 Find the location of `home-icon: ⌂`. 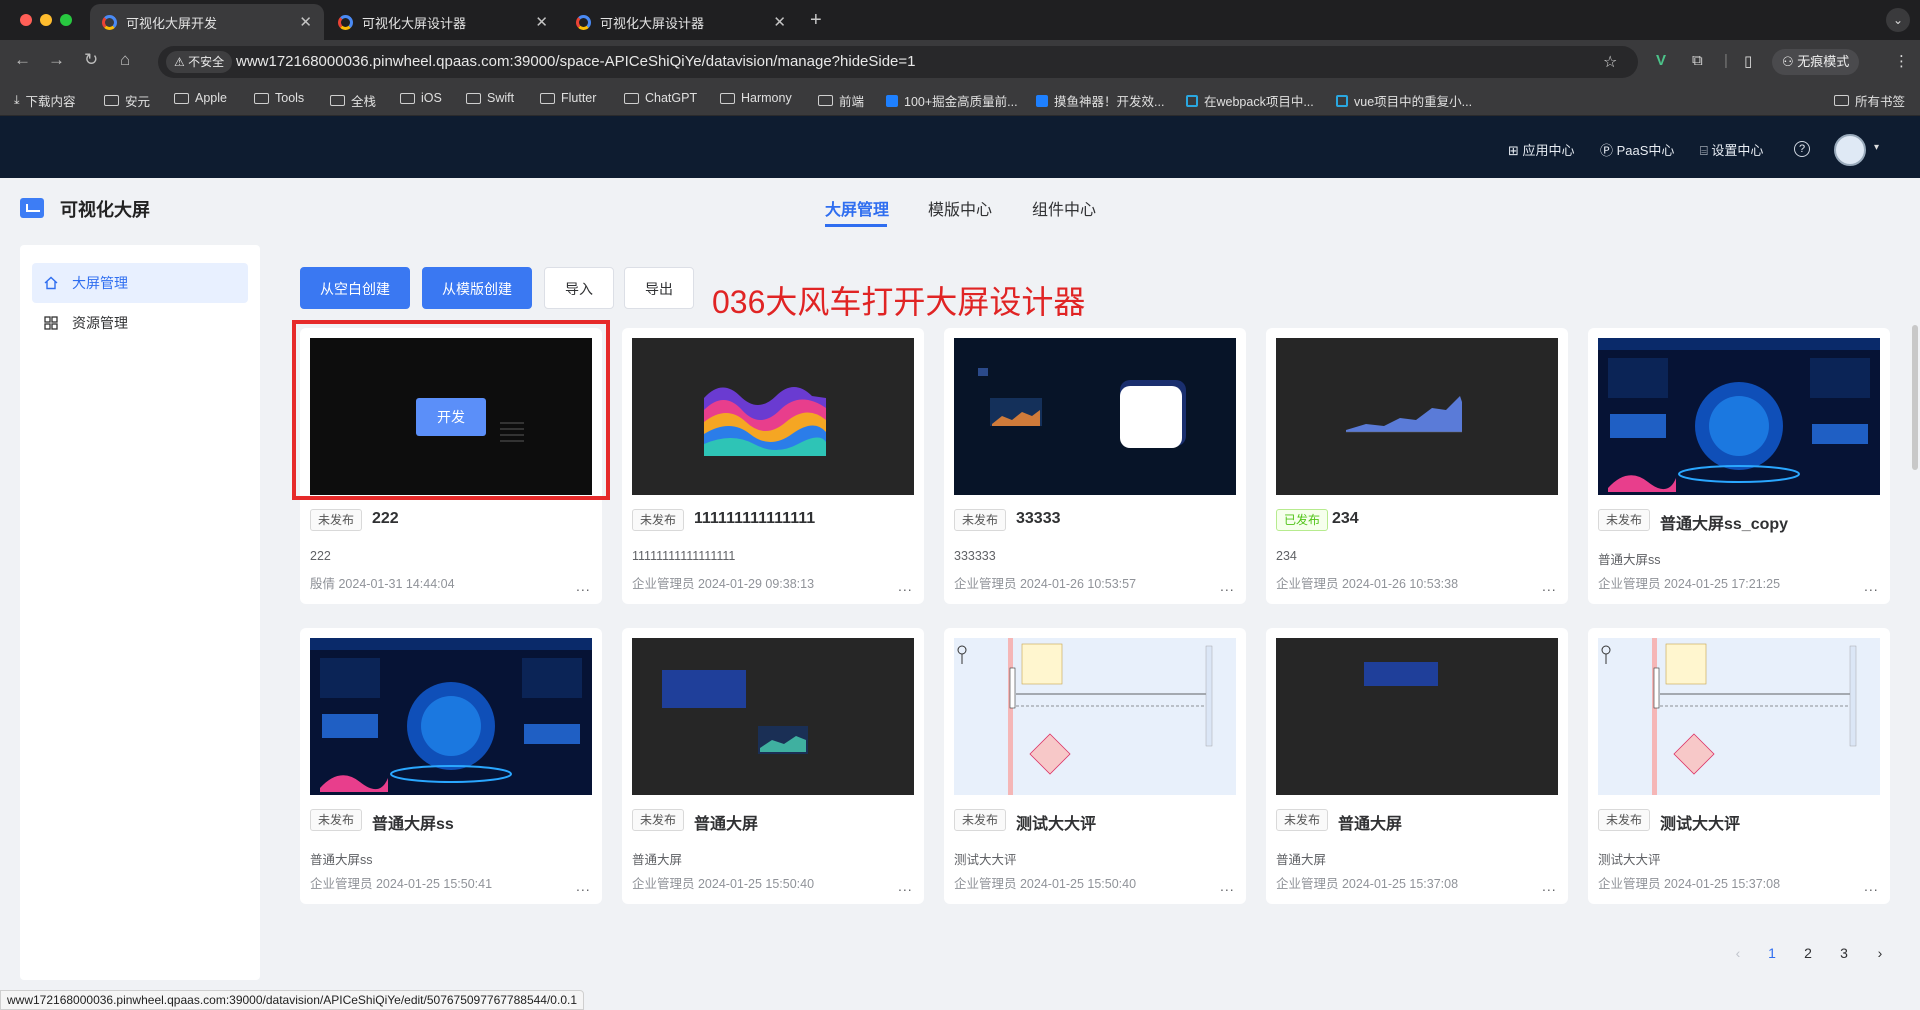

home-icon: ⌂ is located at coordinates (125, 60).